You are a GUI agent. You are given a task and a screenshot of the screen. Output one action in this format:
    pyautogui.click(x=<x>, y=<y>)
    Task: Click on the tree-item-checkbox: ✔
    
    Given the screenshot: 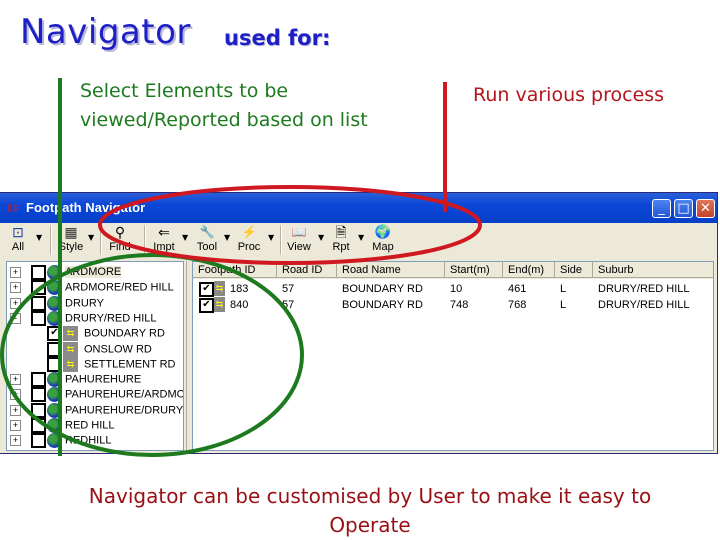 What is the action you would take?
    pyautogui.click(x=54, y=334)
    